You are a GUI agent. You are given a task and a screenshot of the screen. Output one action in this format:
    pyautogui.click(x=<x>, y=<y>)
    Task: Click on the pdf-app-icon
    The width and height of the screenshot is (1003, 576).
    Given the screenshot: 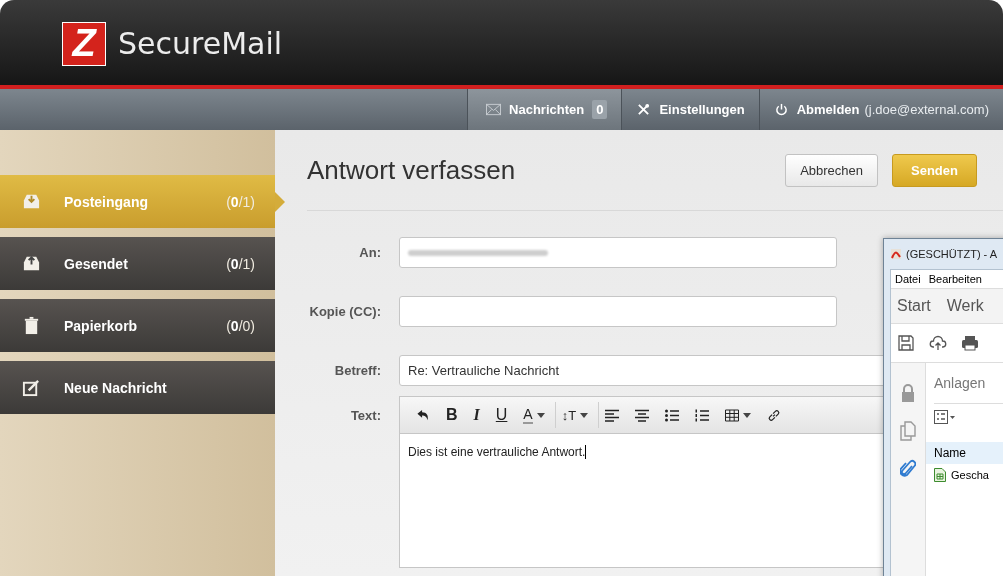 What is the action you would take?
    pyautogui.click(x=896, y=254)
    